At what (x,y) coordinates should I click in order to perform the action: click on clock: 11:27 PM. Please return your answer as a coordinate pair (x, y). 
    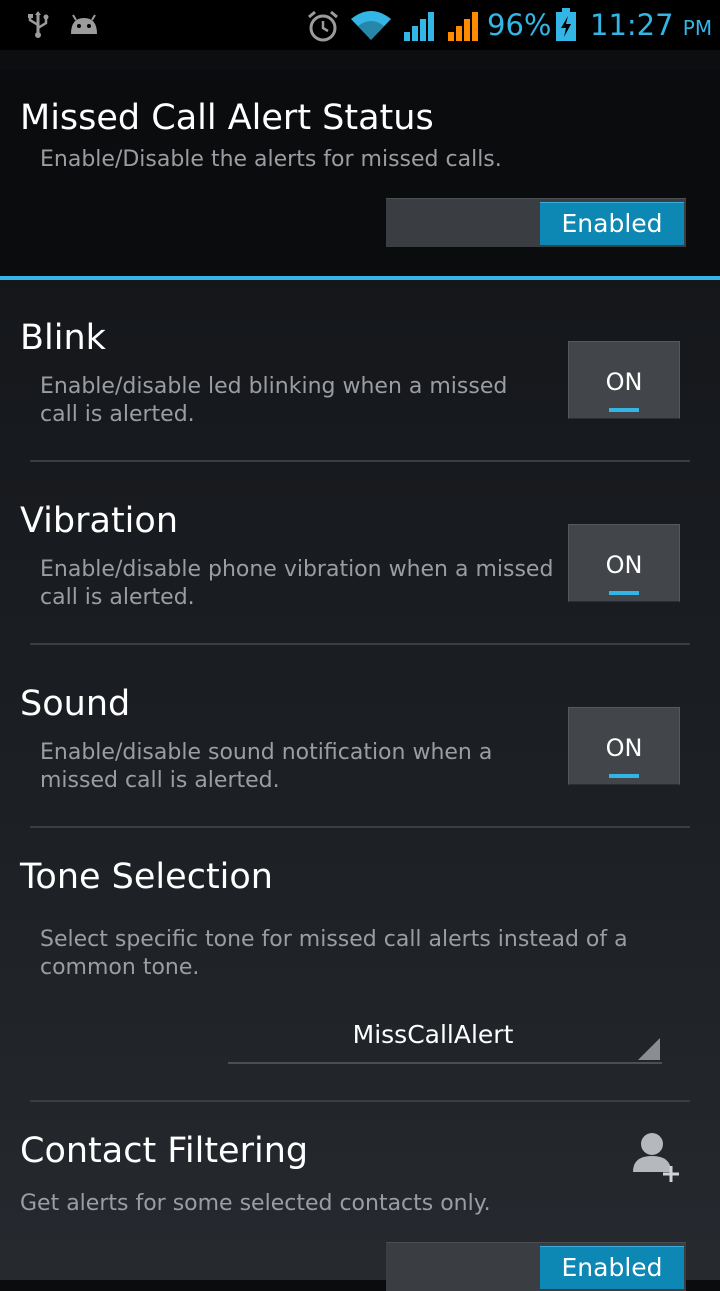
    Looking at the image, I should click on (651, 25).